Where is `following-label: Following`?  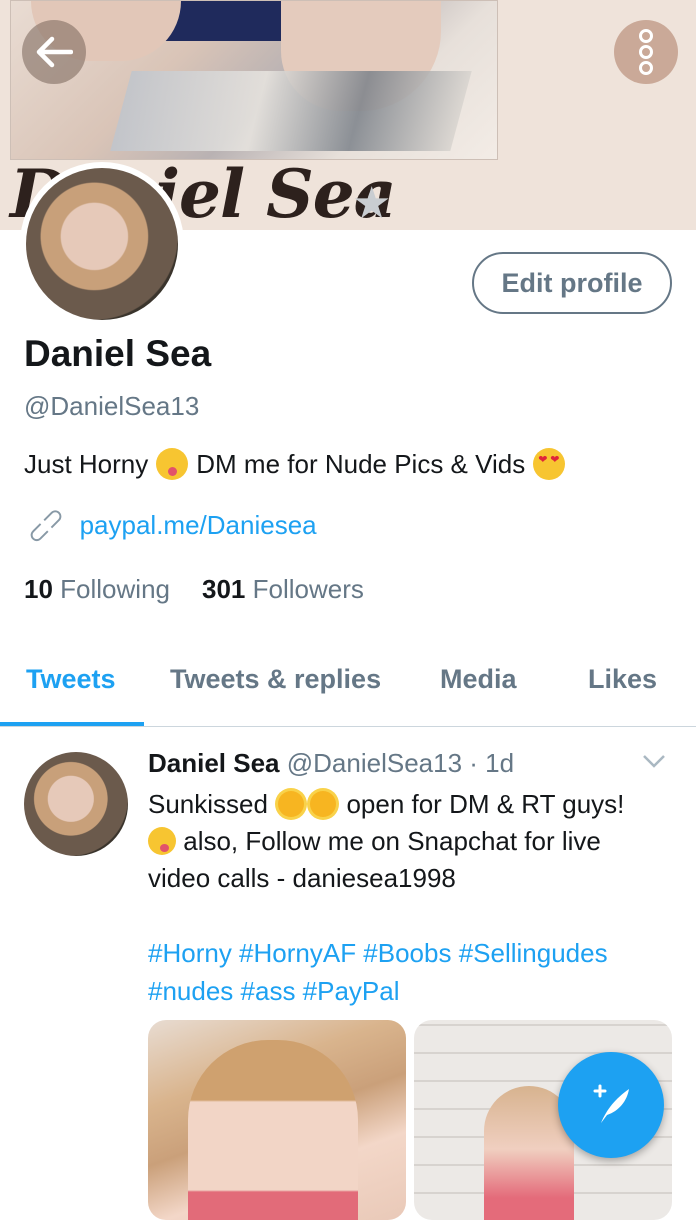
following-label: Following is located at coordinates (115, 589).